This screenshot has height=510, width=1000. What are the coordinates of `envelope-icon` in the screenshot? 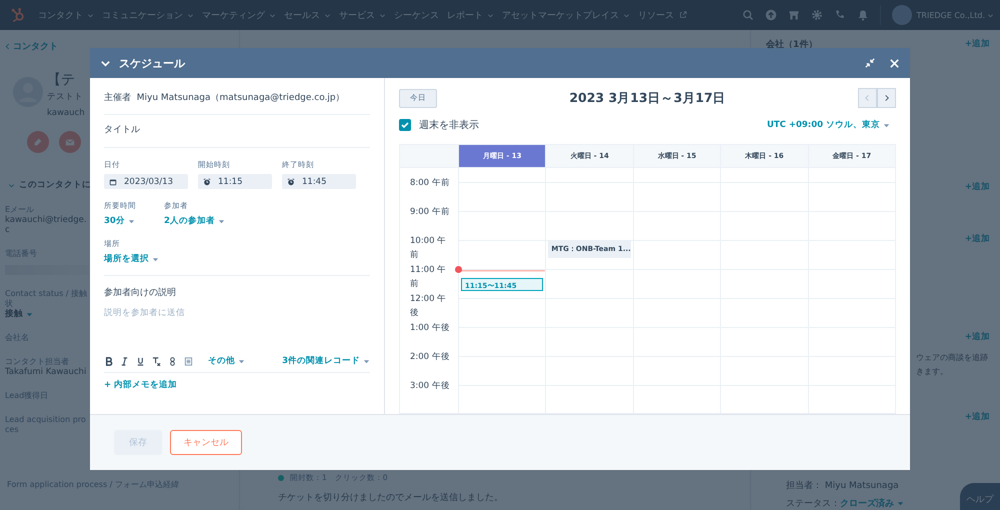 It's located at (70, 142).